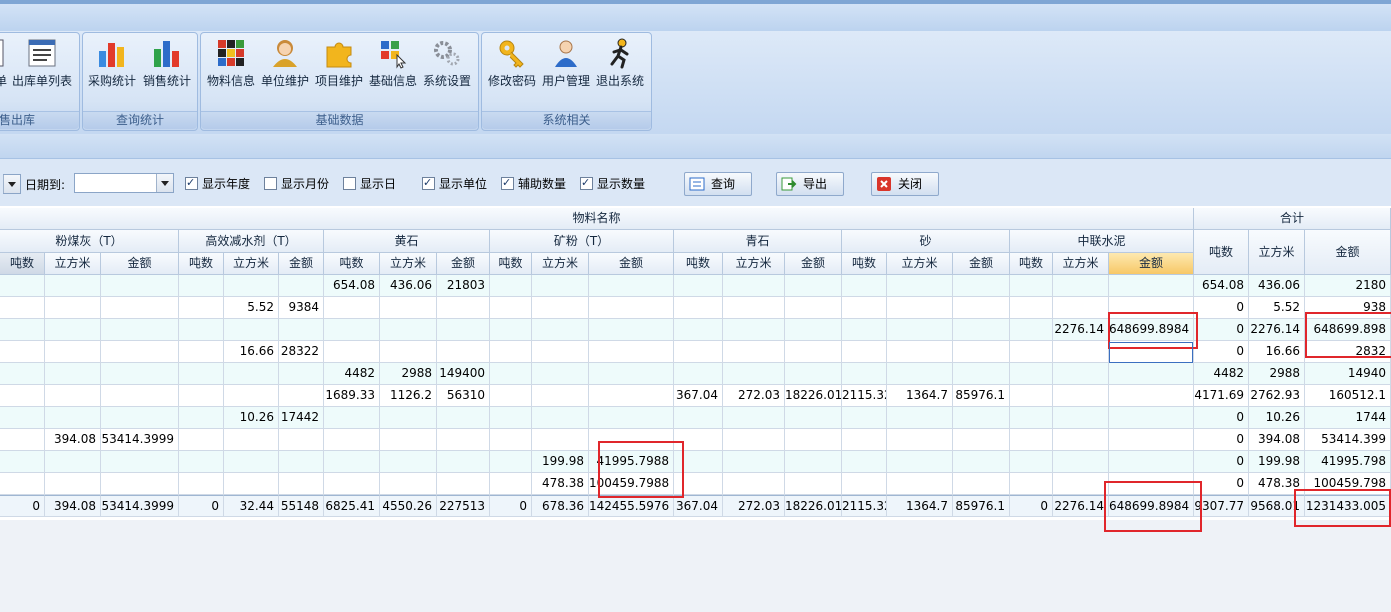 This screenshot has height=612, width=1391. I want to click on table-cell: 5.52, so click(1277, 308).